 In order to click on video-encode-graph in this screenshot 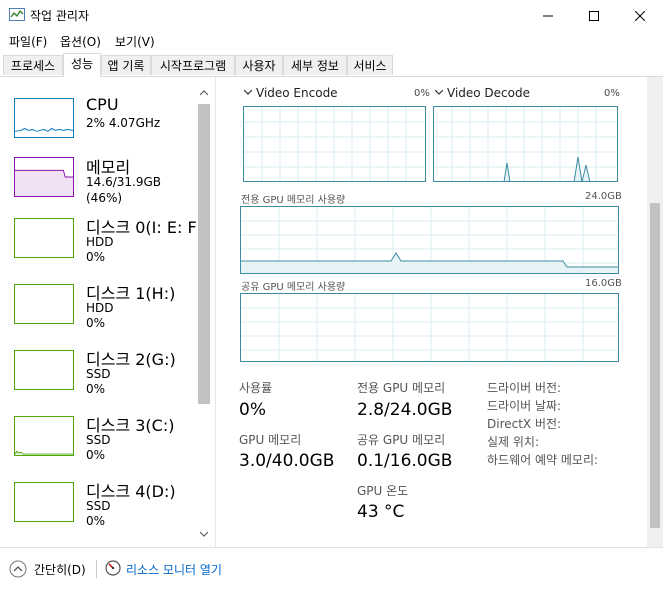, I will do `click(334, 144)`.